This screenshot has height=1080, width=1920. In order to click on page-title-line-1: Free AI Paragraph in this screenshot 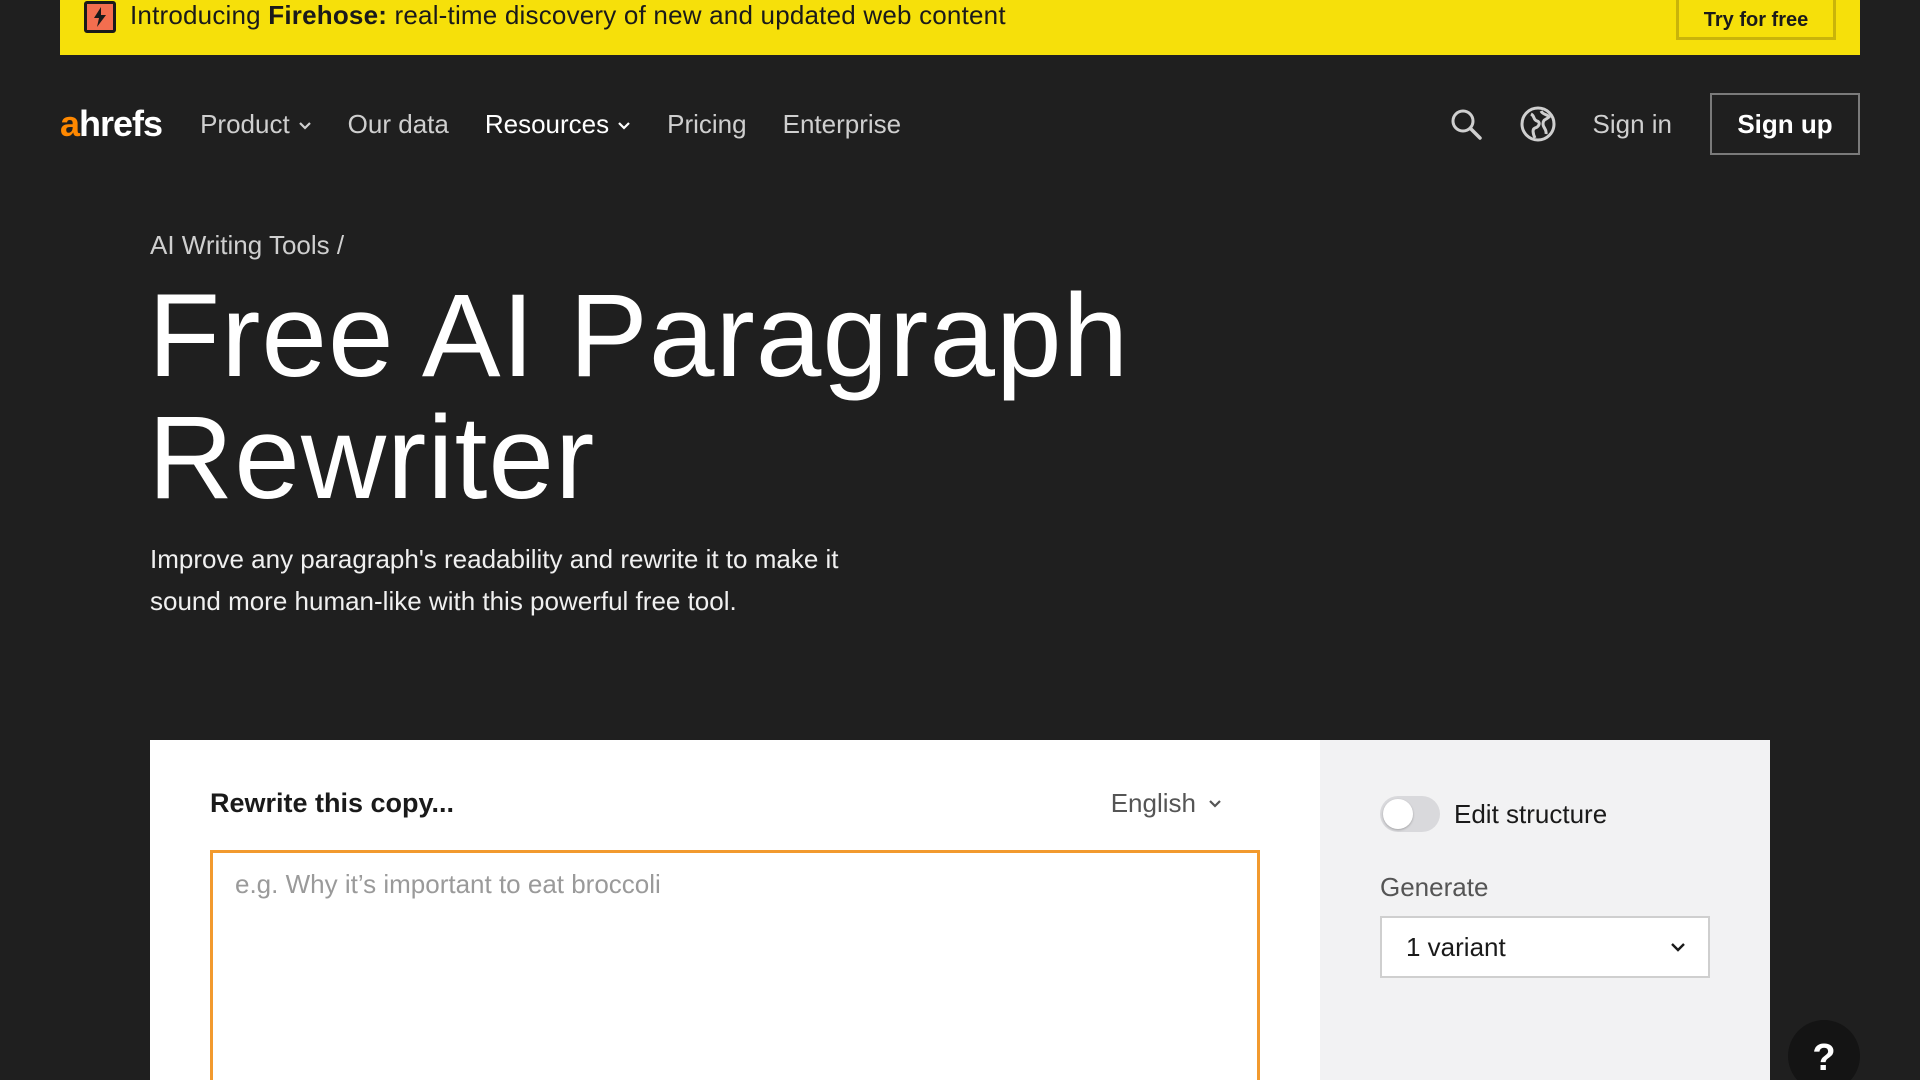, I will do `click(639, 336)`.